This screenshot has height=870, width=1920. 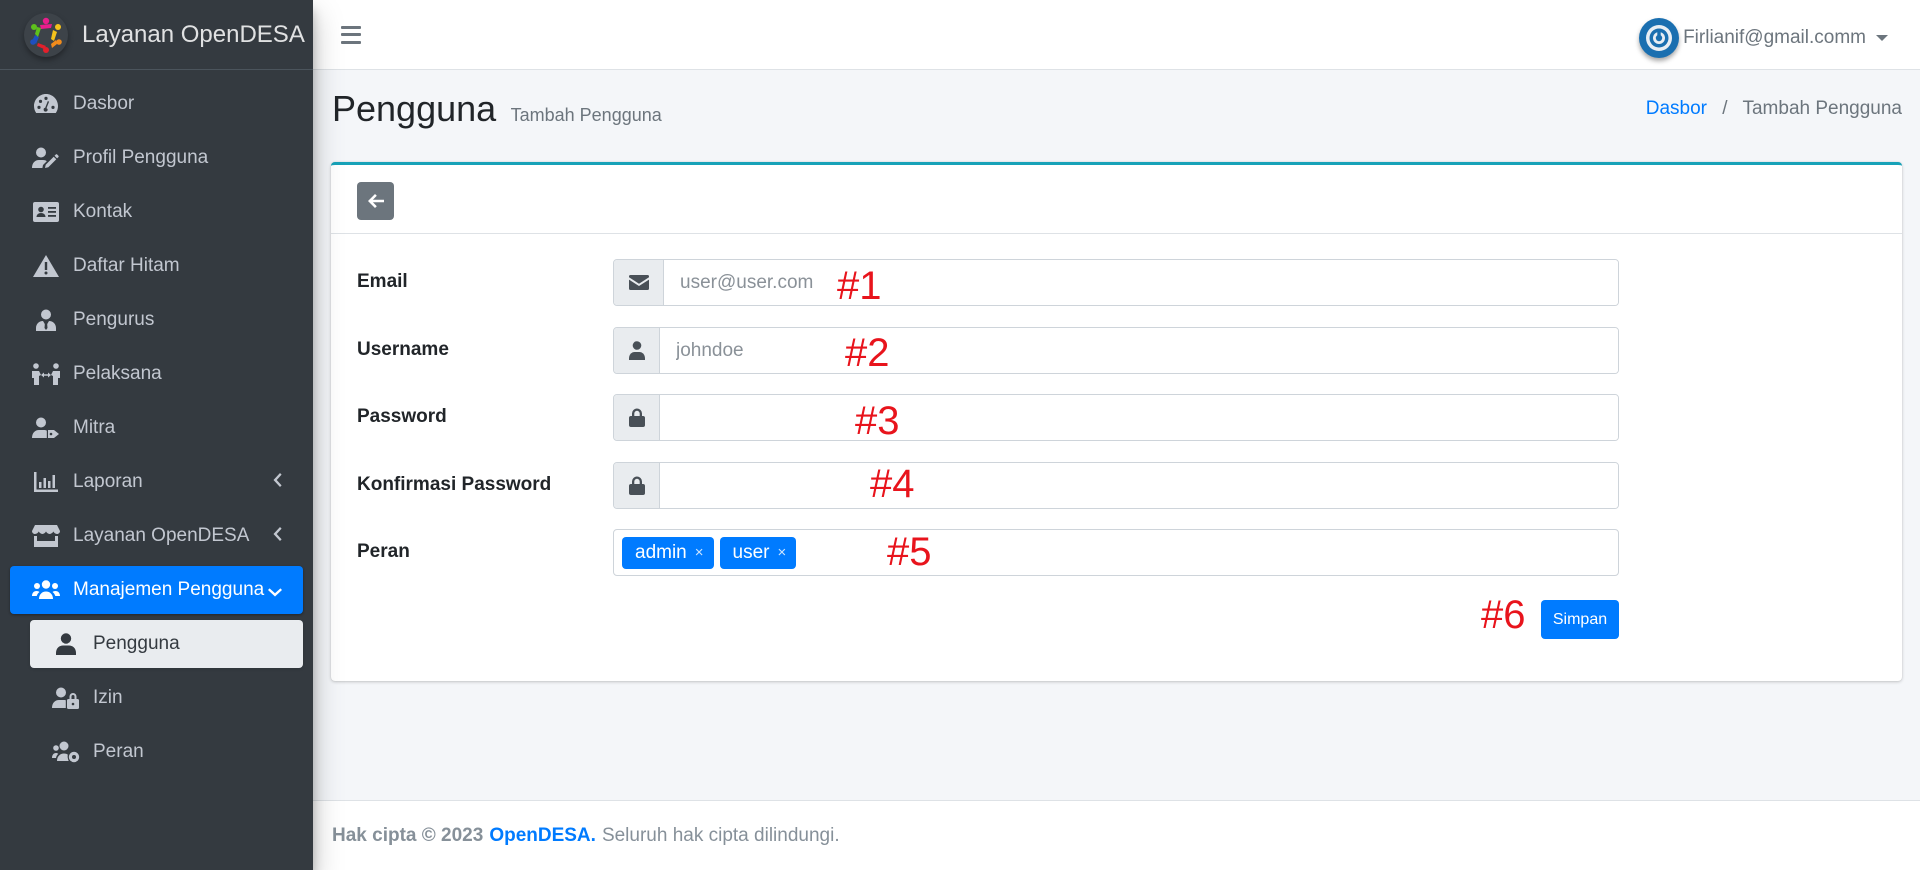 I want to click on brand-link: Layanan OpenDESA, so click(x=156, y=35).